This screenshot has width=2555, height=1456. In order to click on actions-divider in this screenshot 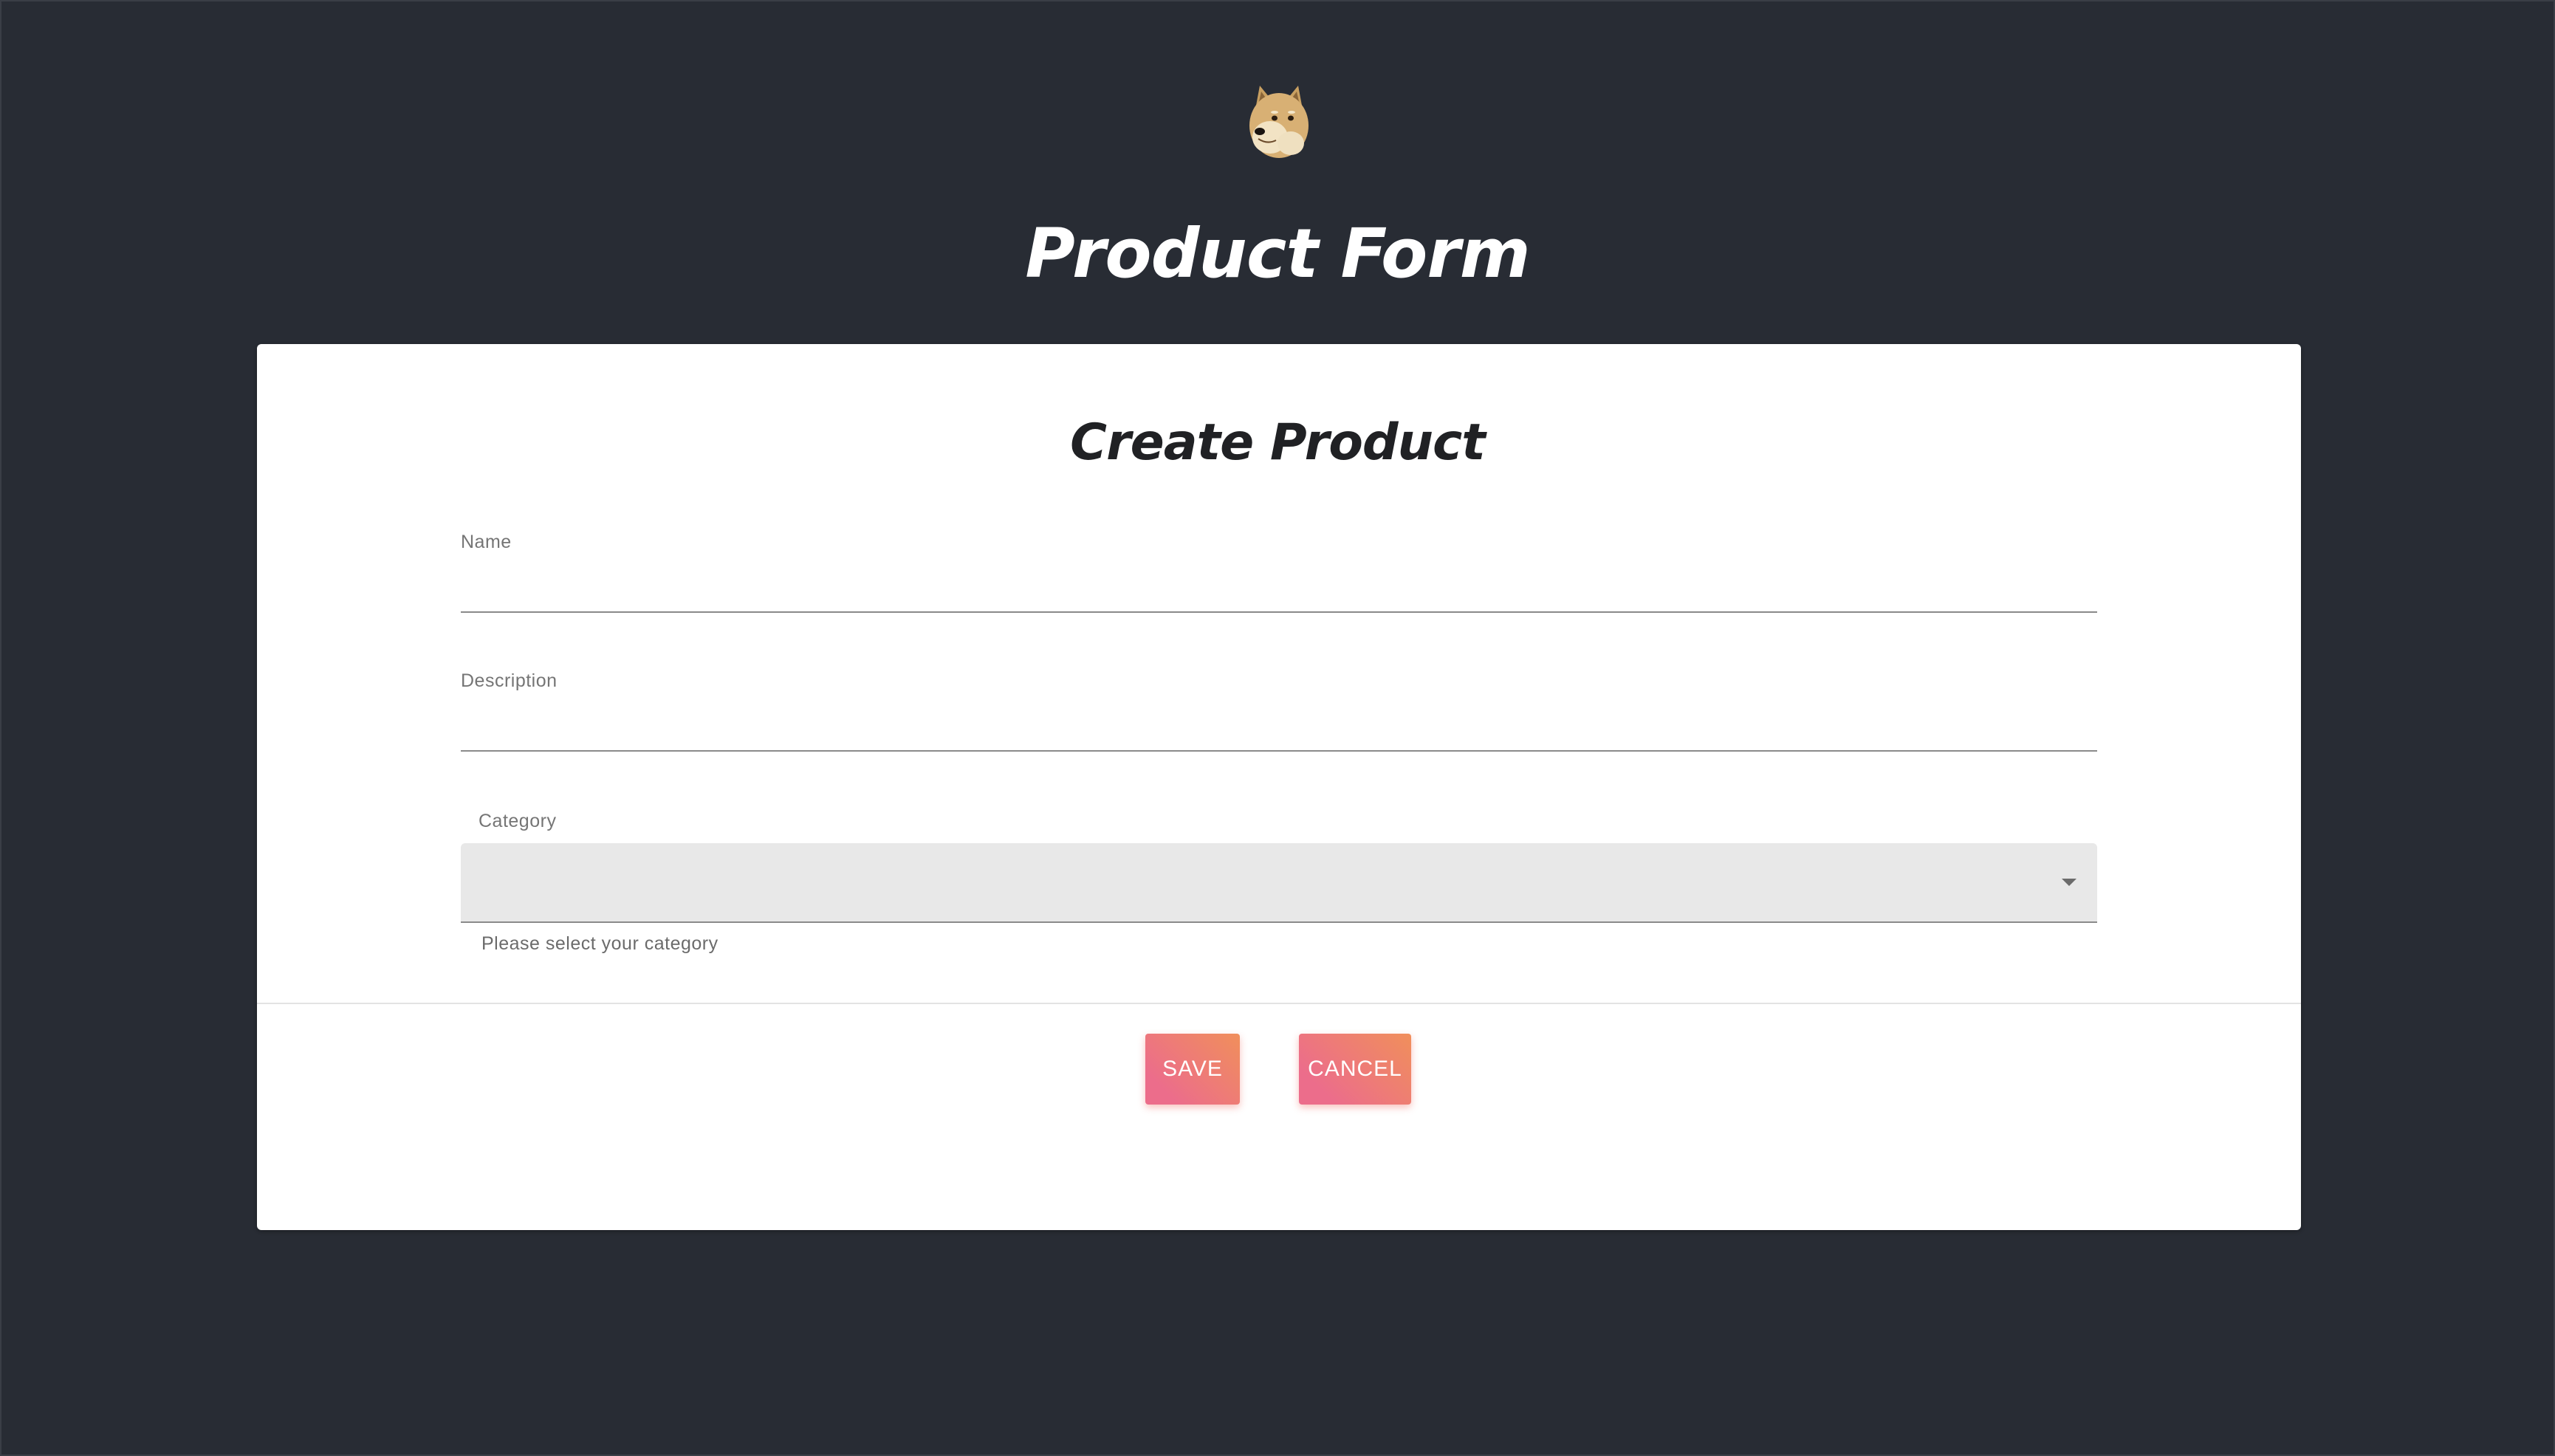, I will do `click(1279, 1004)`.